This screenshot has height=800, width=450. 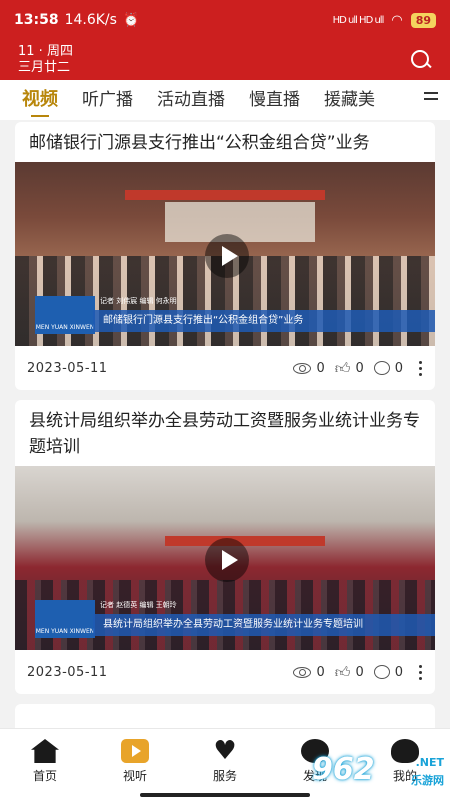 What do you see at coordinates (343, 769) in the screenshot?
I see `watermark-logo: 962` at bounding box center [343, 769].